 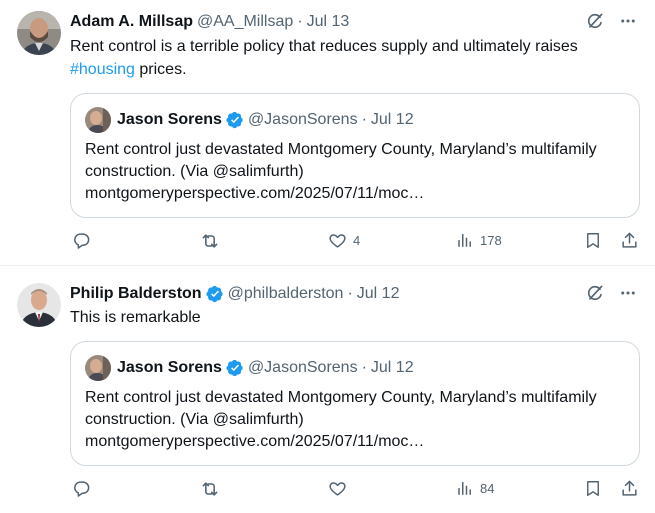 I want to click on tweet-text-part: prices., so click(x=160, y=69).